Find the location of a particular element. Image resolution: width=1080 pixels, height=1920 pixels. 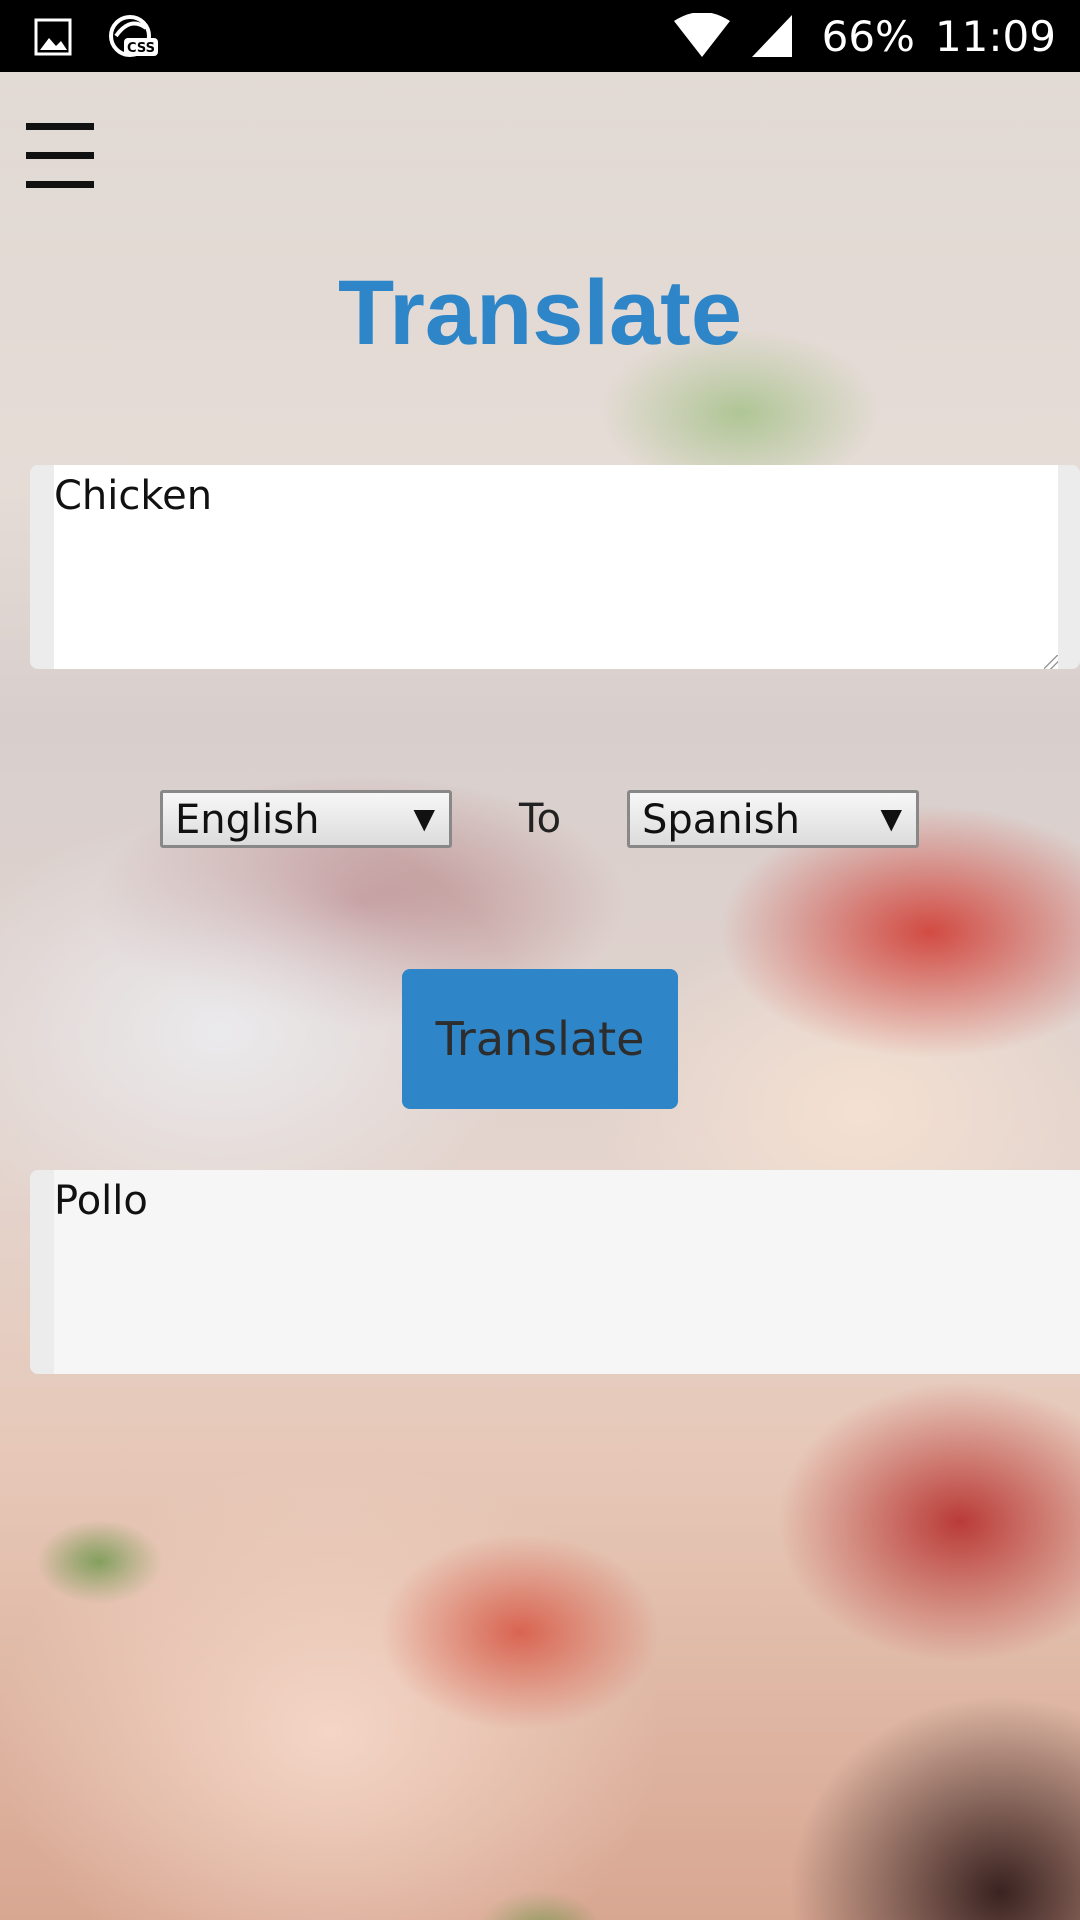

source-language-select: English ▼ is located at coordinates (306, 819).